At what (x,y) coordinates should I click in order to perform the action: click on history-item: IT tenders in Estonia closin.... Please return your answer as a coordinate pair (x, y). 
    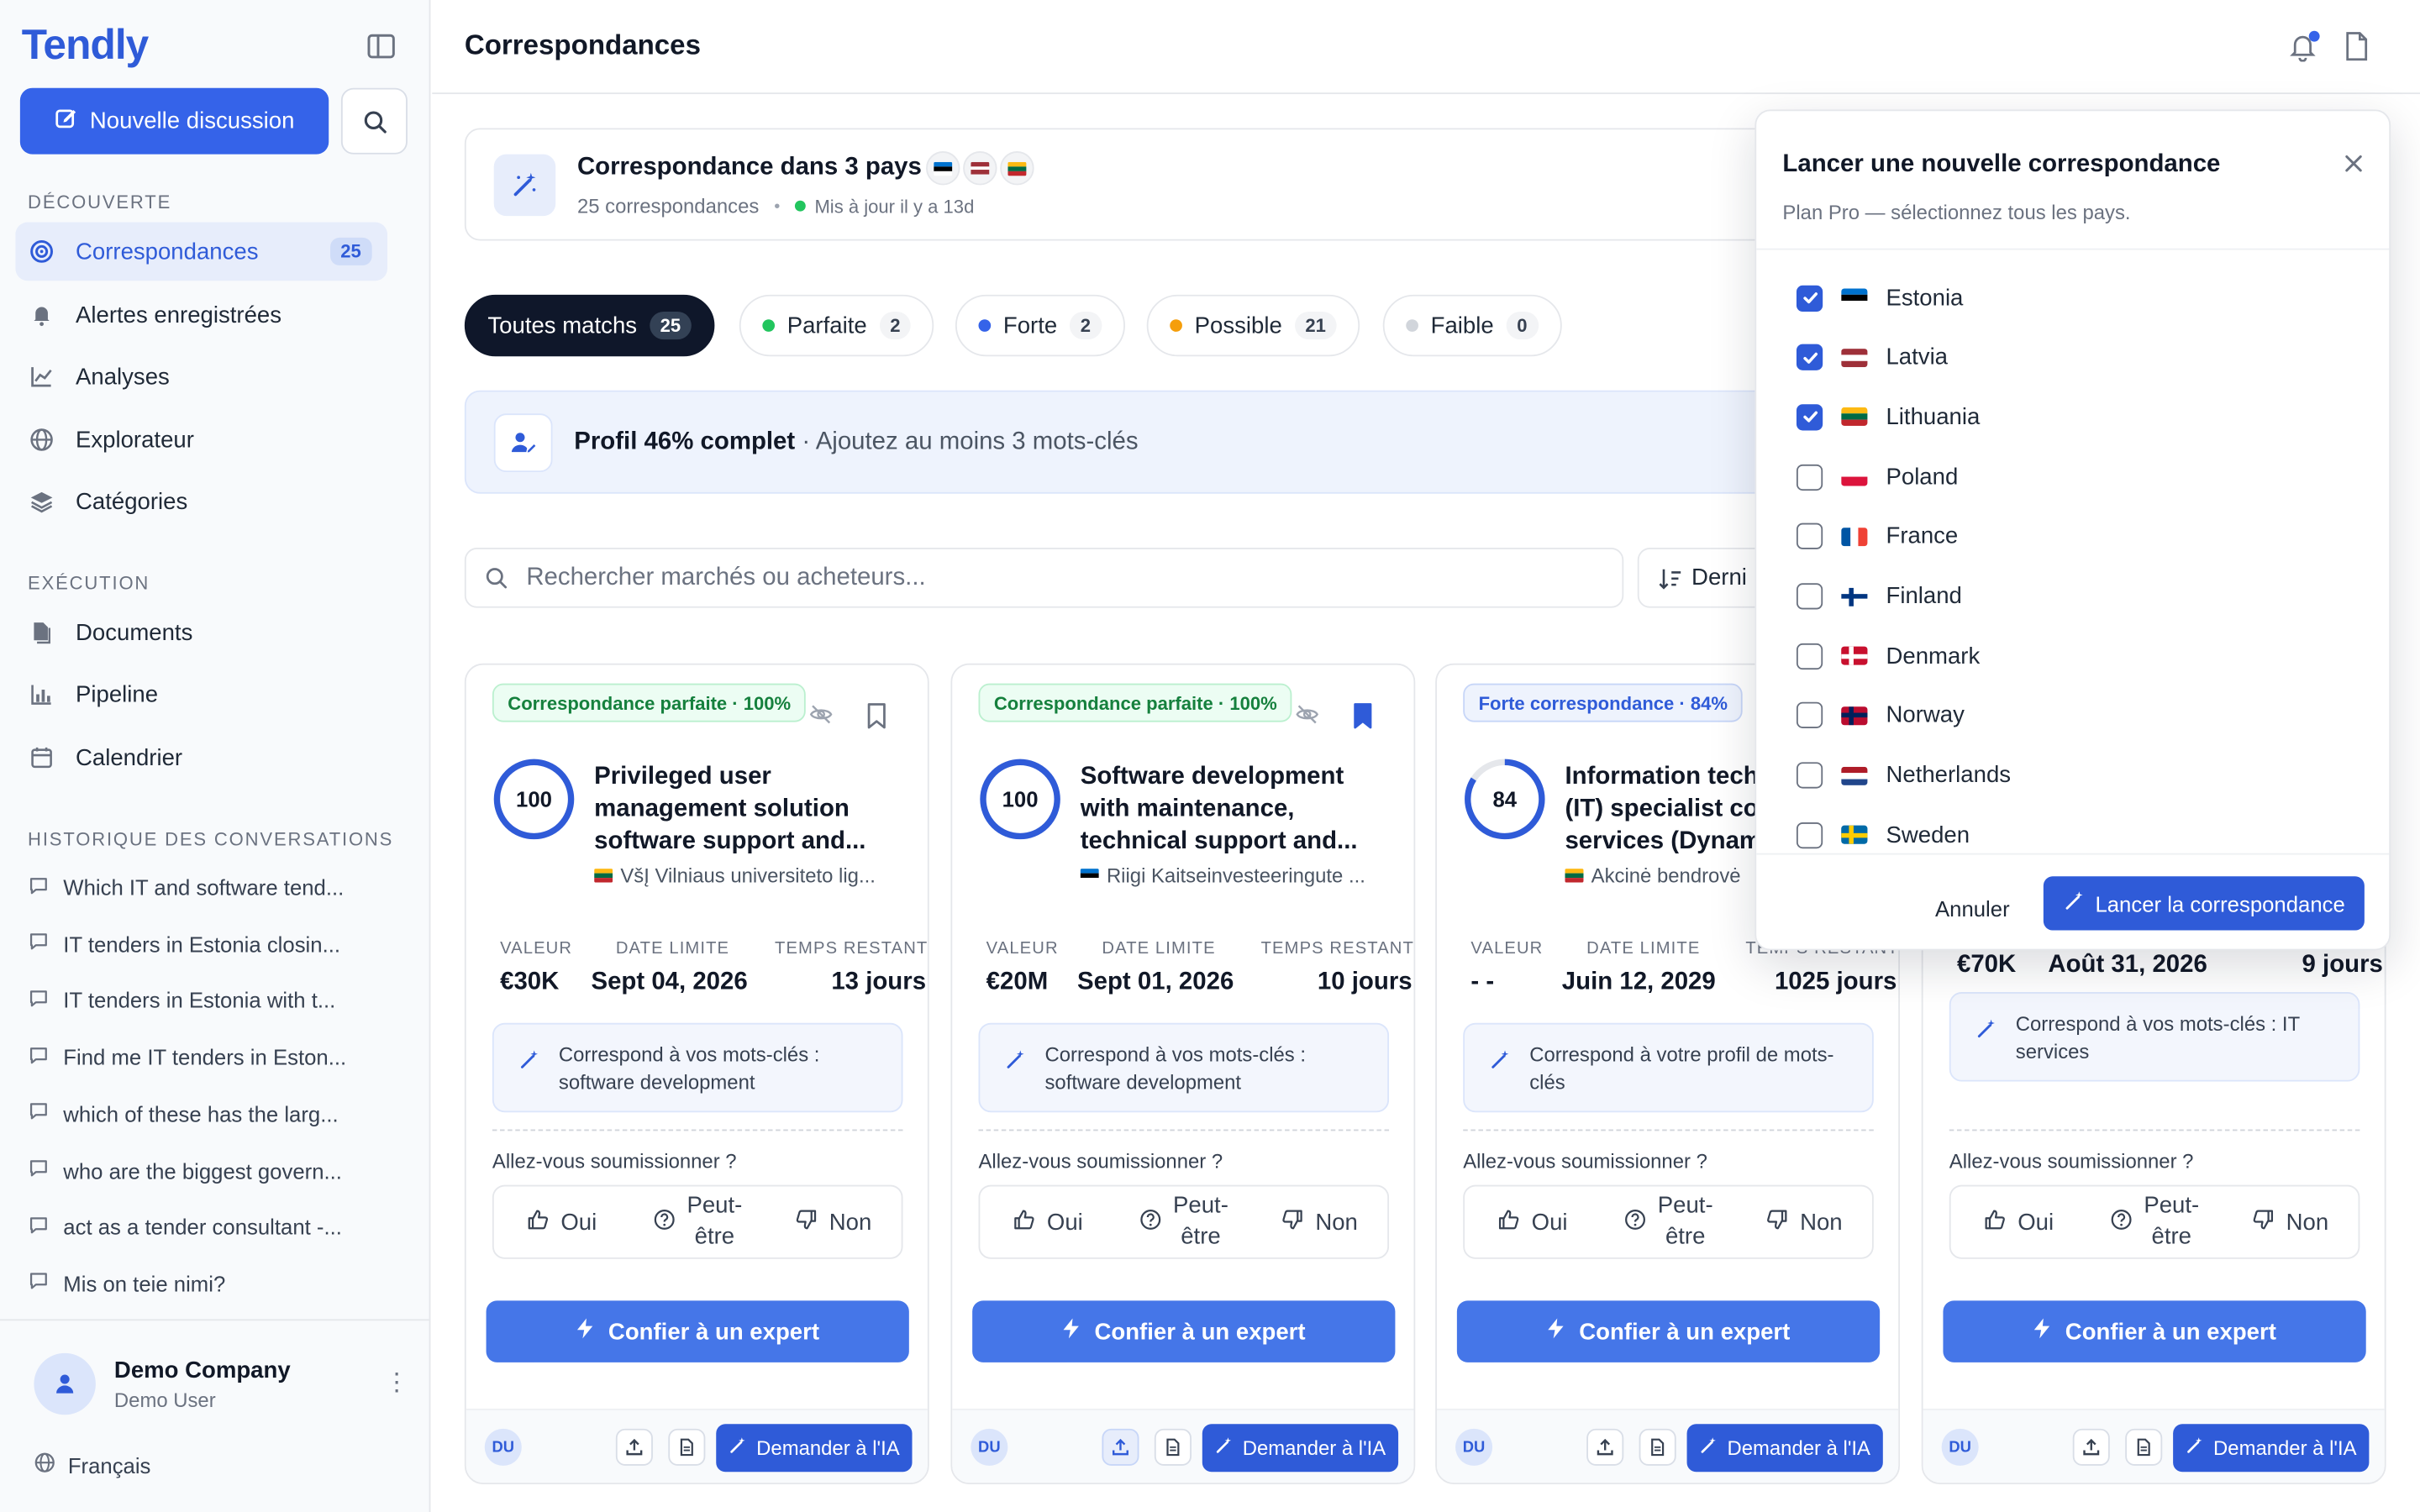
    Looking at the image, I should click on (213, 944).